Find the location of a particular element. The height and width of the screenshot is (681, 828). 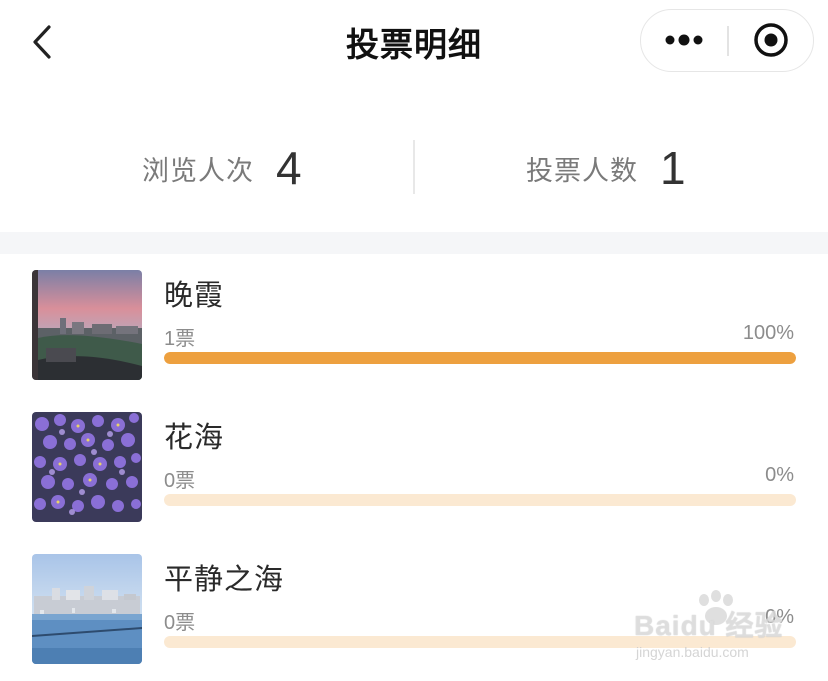

ellipsis-icon is located at coordinates (684, 40).